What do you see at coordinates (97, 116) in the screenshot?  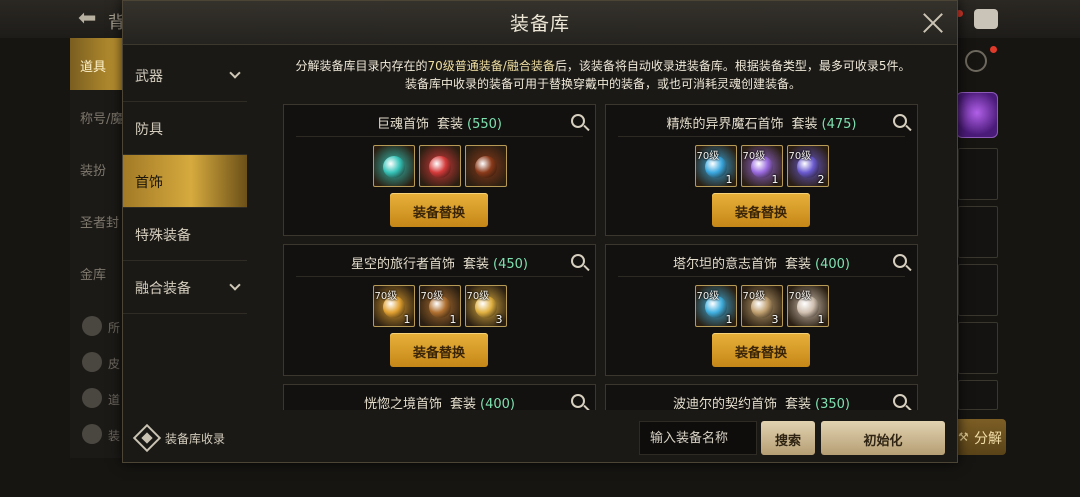 I see `bg-sidebar-item: 称号/魔` at bounding box center [97, 116].